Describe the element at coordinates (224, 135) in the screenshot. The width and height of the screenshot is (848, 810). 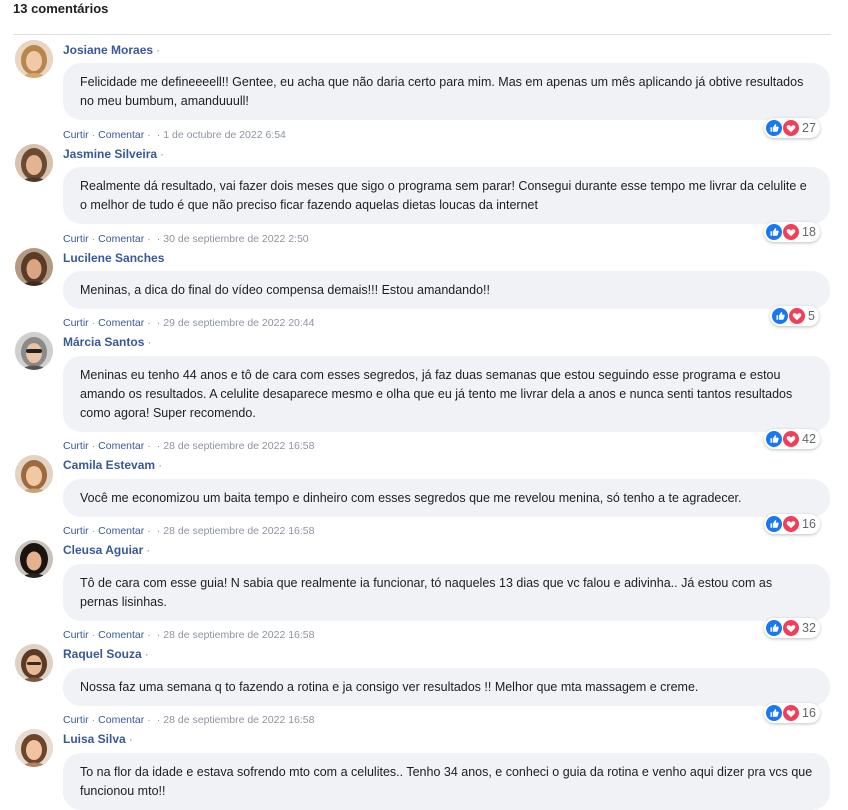
I see `comment-date: 1 de octubre de 2022 6:54` at that location.